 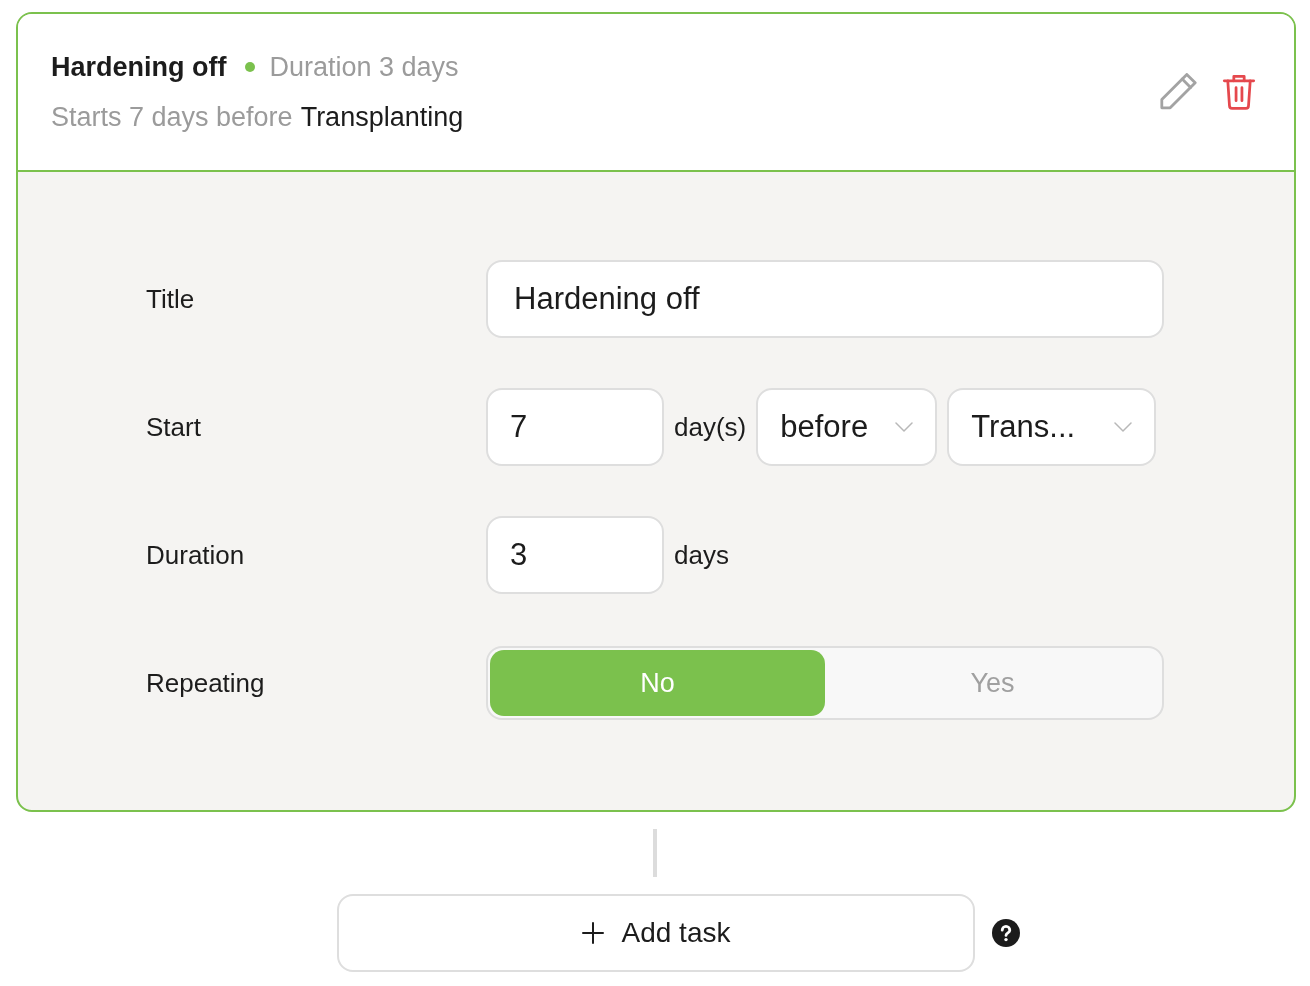 What do you see at coordinates (174, 427) in the screenshot?
I see `field-label: Start` at bounding box center [174, 427].